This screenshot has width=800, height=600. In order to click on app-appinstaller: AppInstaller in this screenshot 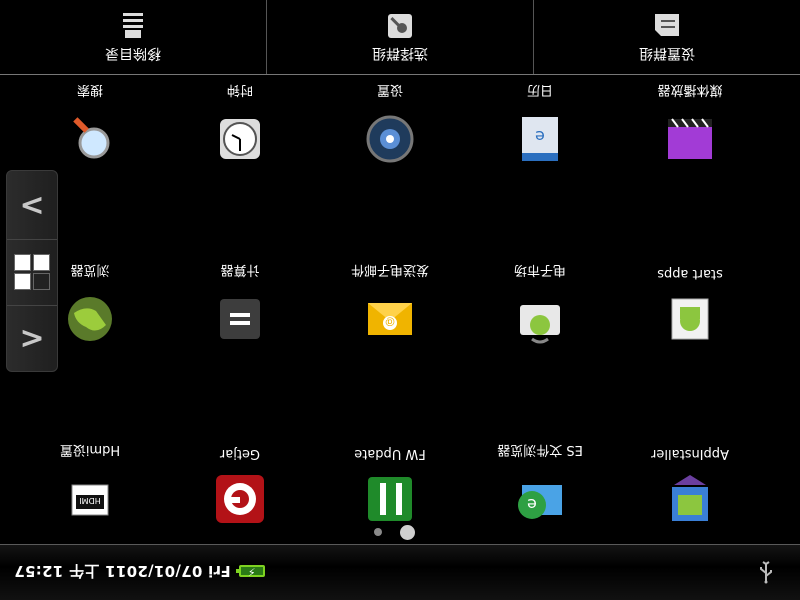, I will do `click(690, 480)`.